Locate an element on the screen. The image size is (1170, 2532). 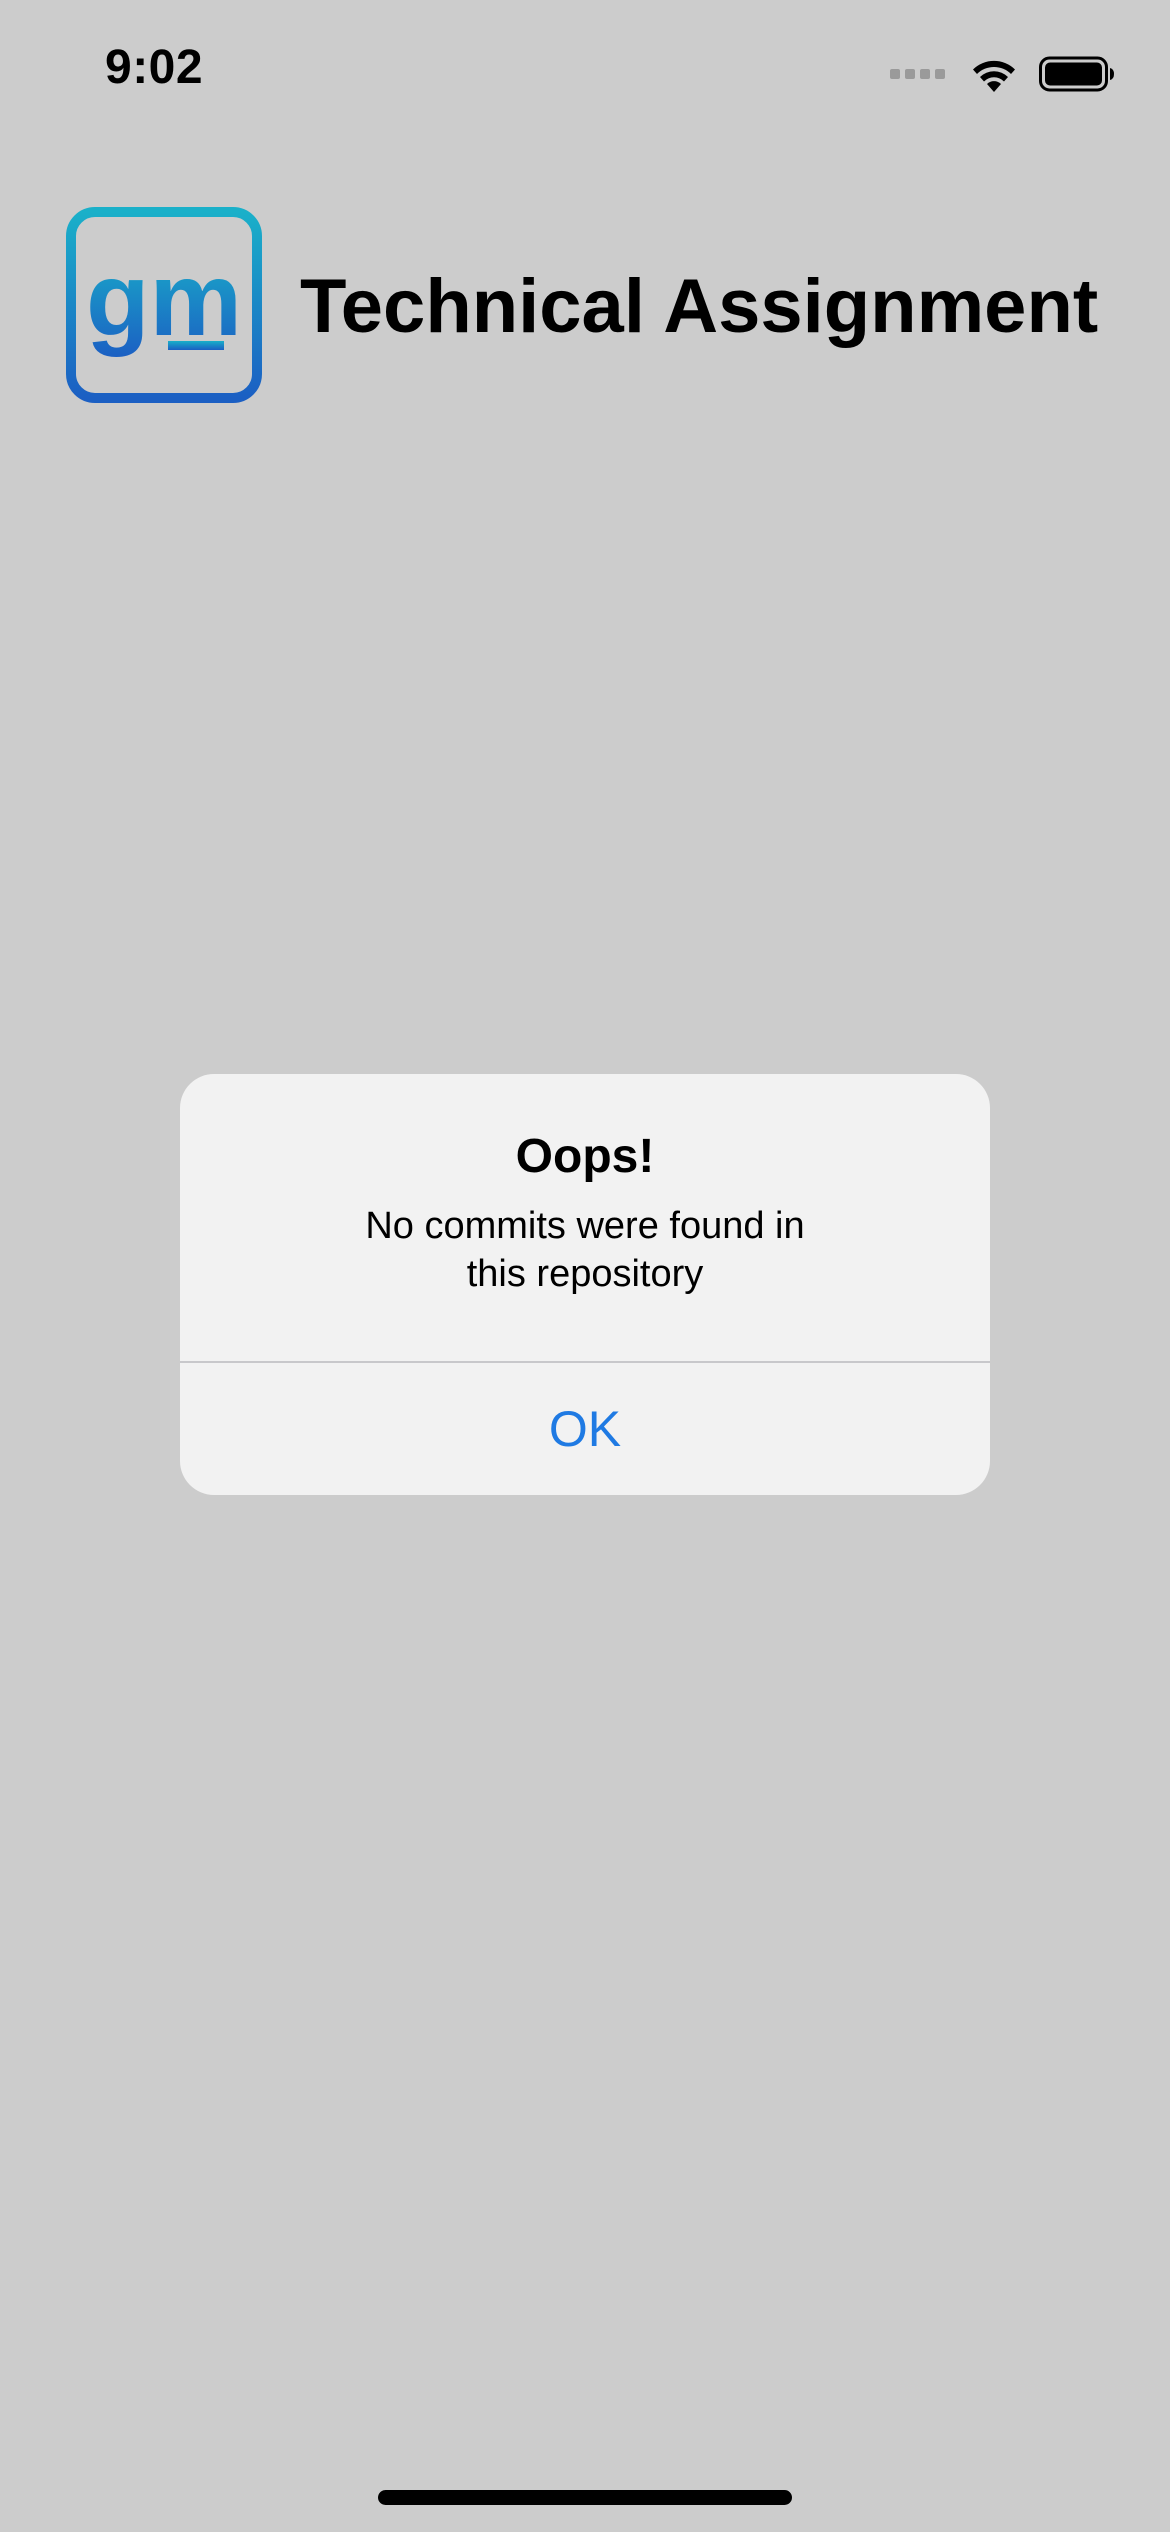
alert-message-line-1: No commits were found in is located at coordinates (585, 1226).